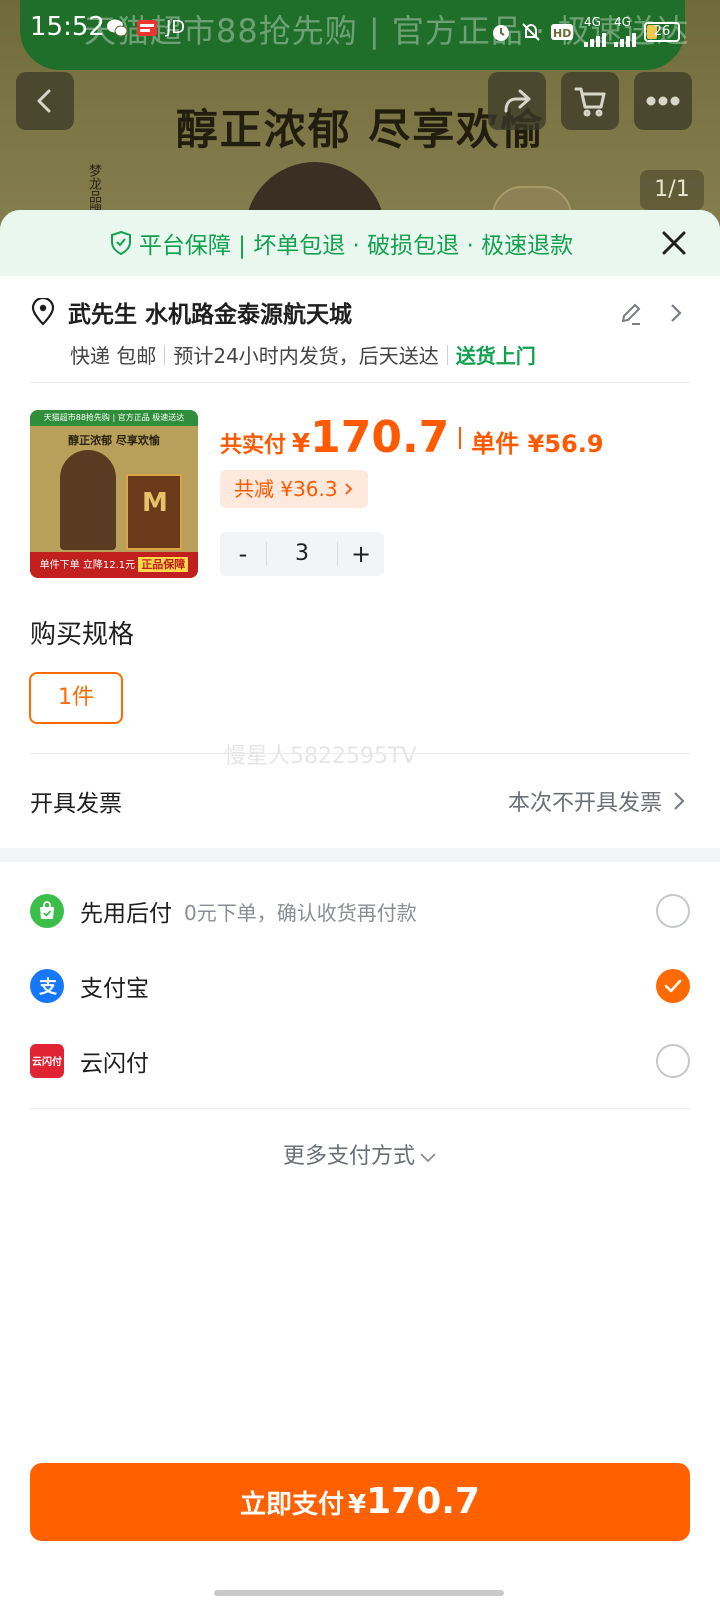 This screenshot has height=1600, width=720. Describe the element at coordinates (320, 756) in the screenshot. I see `watermark-text: 慢星人5822595TV` at that location.